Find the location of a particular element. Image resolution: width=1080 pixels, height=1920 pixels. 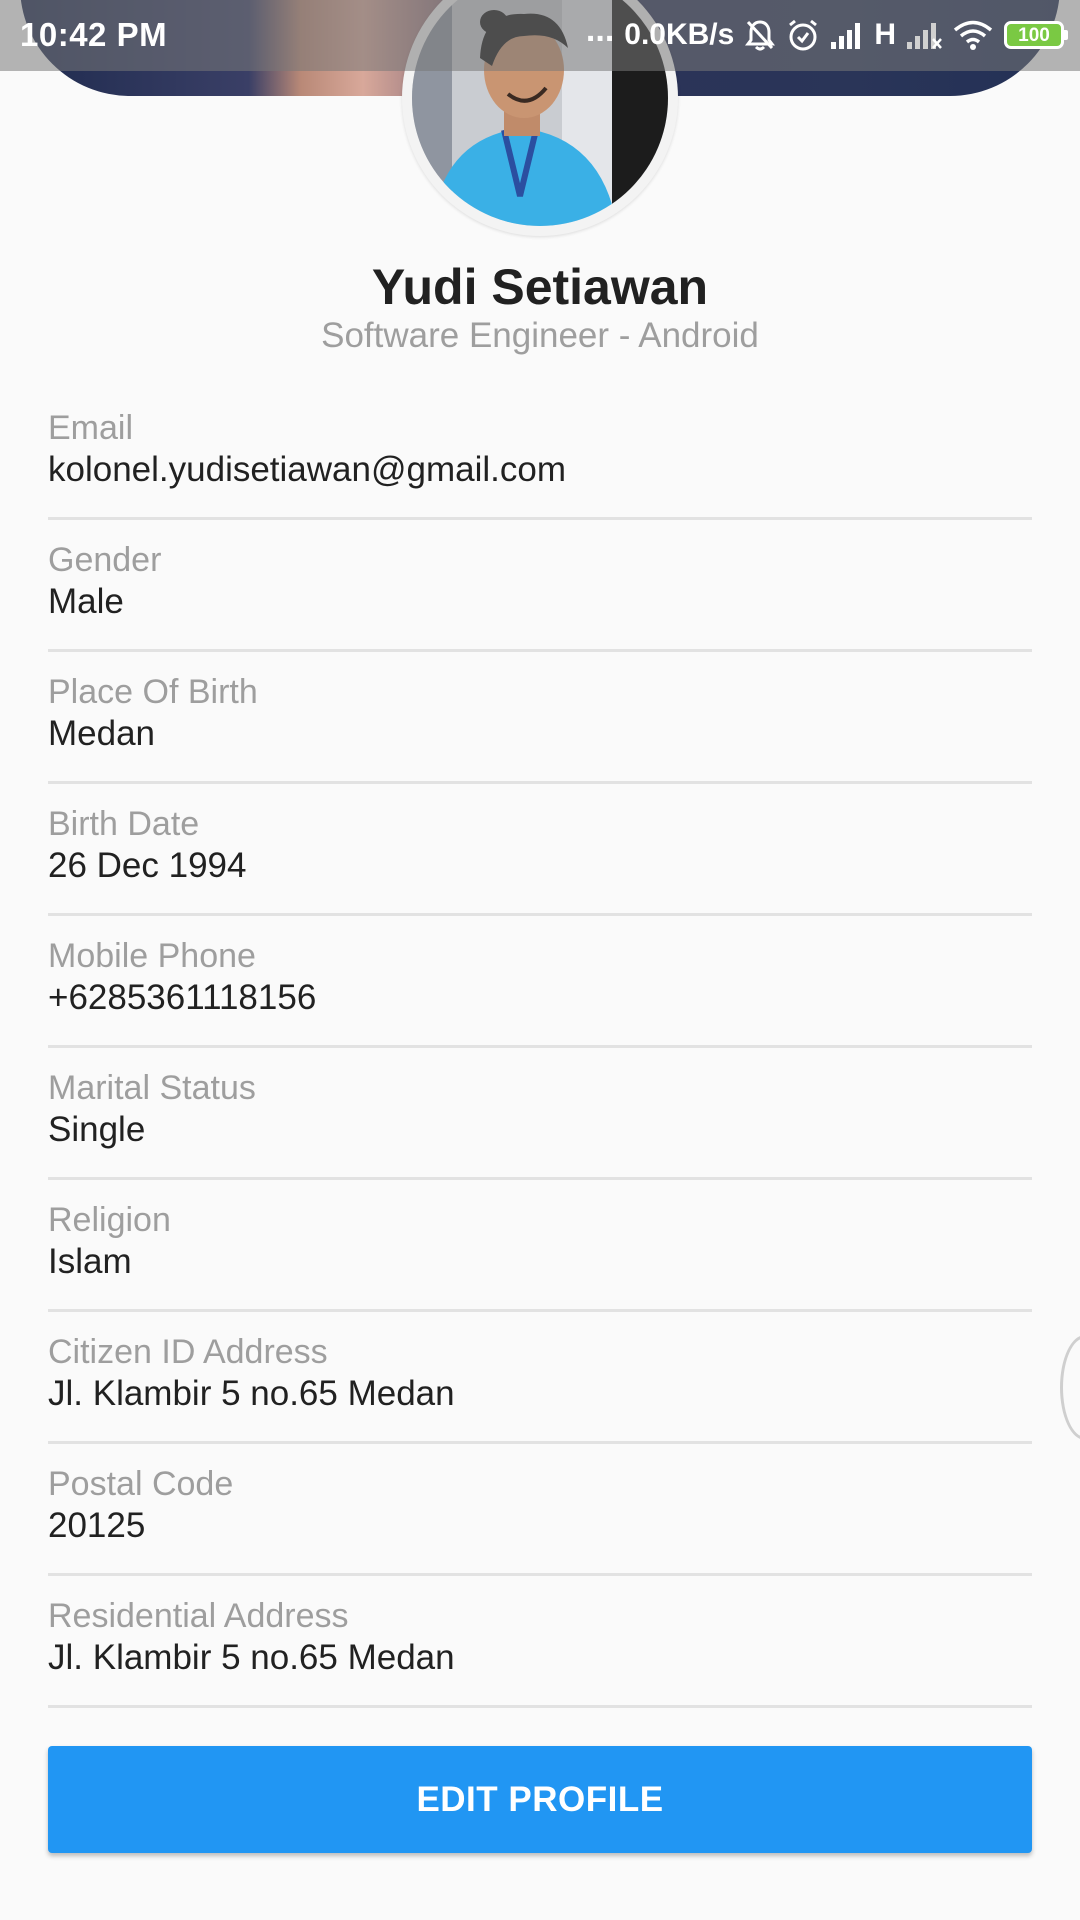

field-row-email: Email kolonel.yudisetiawan@gmail.com is located at coordinates (540, 455).